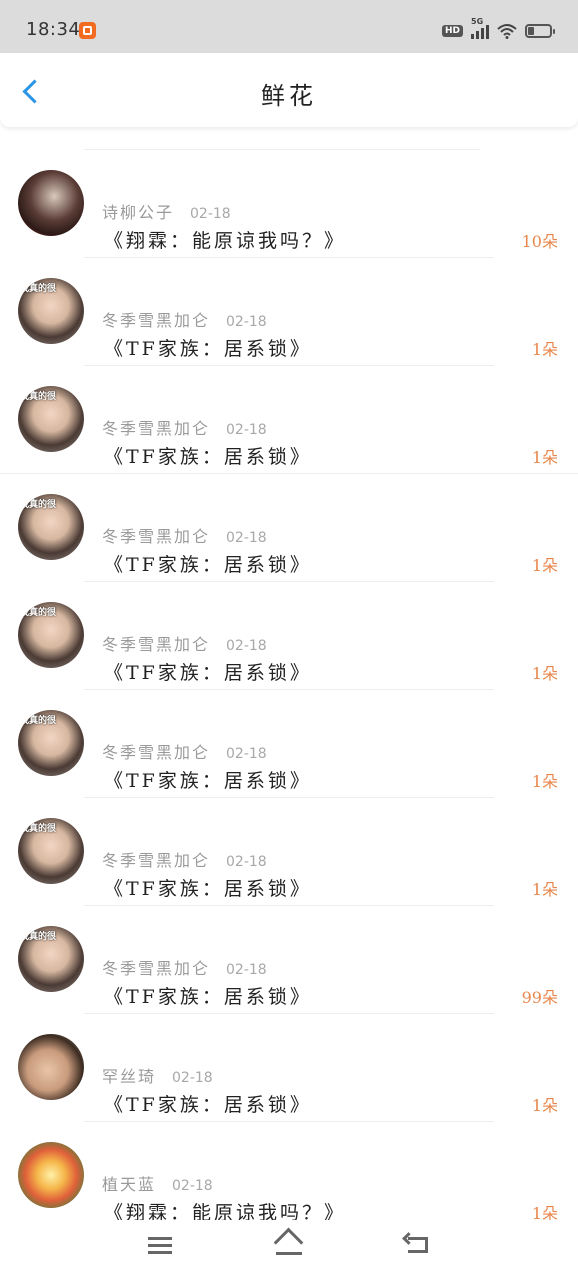 The image size is (578, 1280). What do you see at coordinates (289, 96) in the screenshot?
I see `page-title: 鲜花` at bounding box center [289, 96].